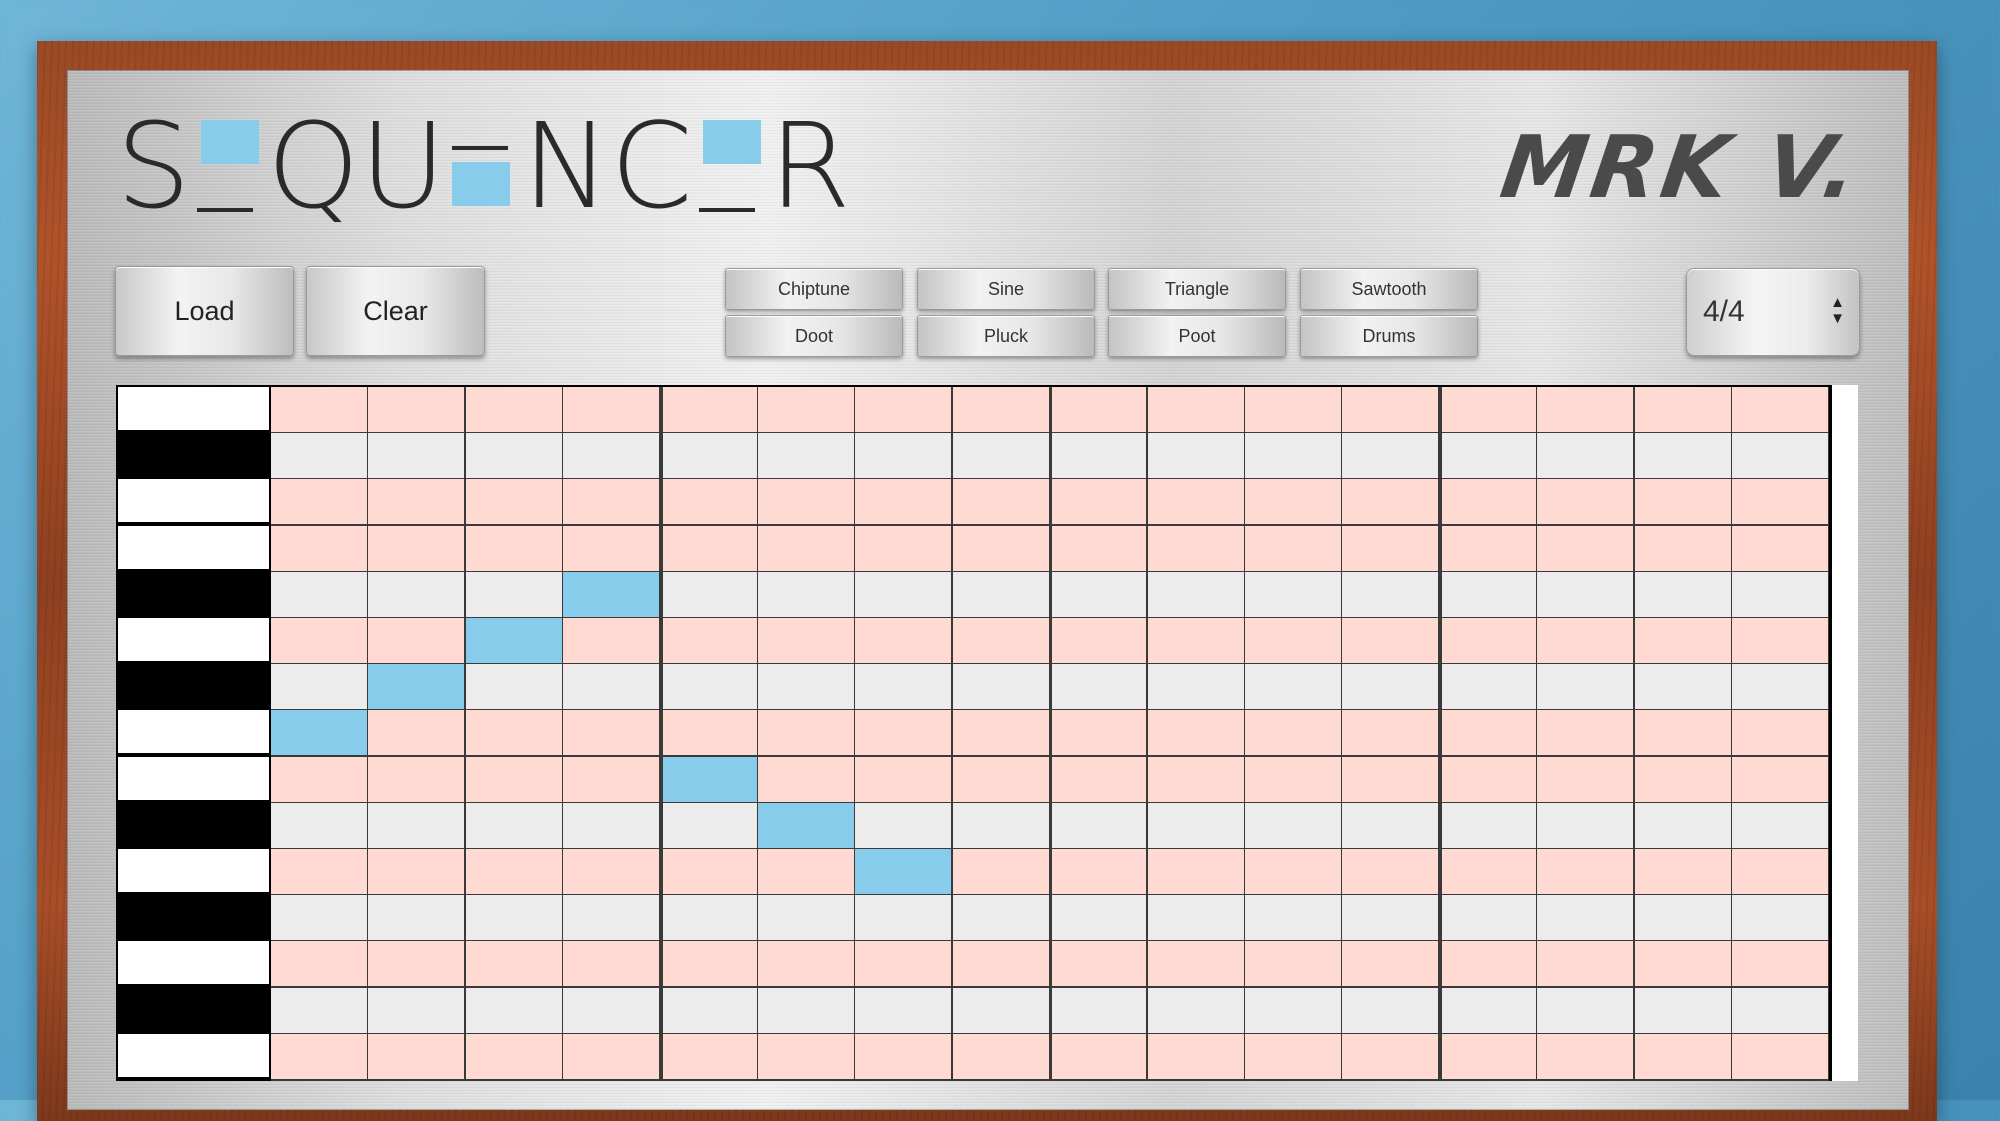 Image resolution: width=2000 pixels, height=1121 pixels. Describe the element at coordinates (814, 336) in the screenshot. I see `instrument-button-doot: Doot` at that location.